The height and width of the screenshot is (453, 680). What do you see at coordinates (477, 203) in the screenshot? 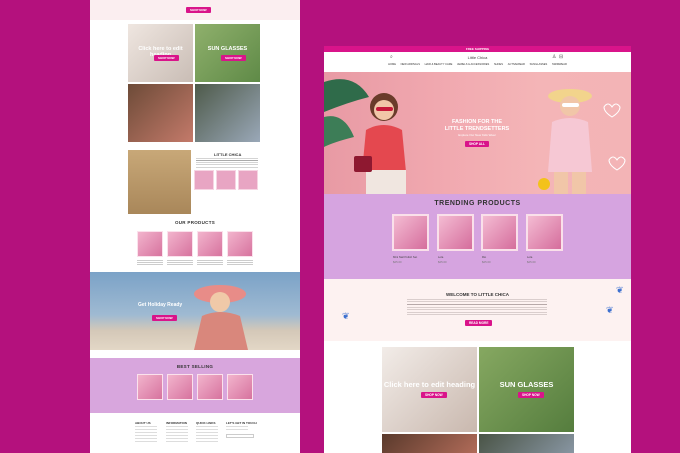
I see `trending-title: TRENDING PRODUCTS` at bounding box center [477, 203].